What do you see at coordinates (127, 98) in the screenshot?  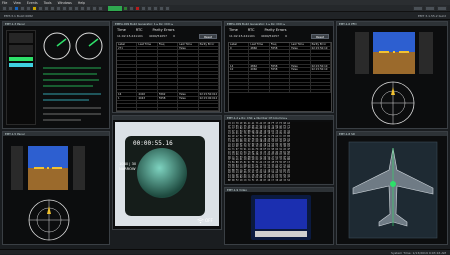 I see `table-cell: 1` at bounding box center [127, 98].